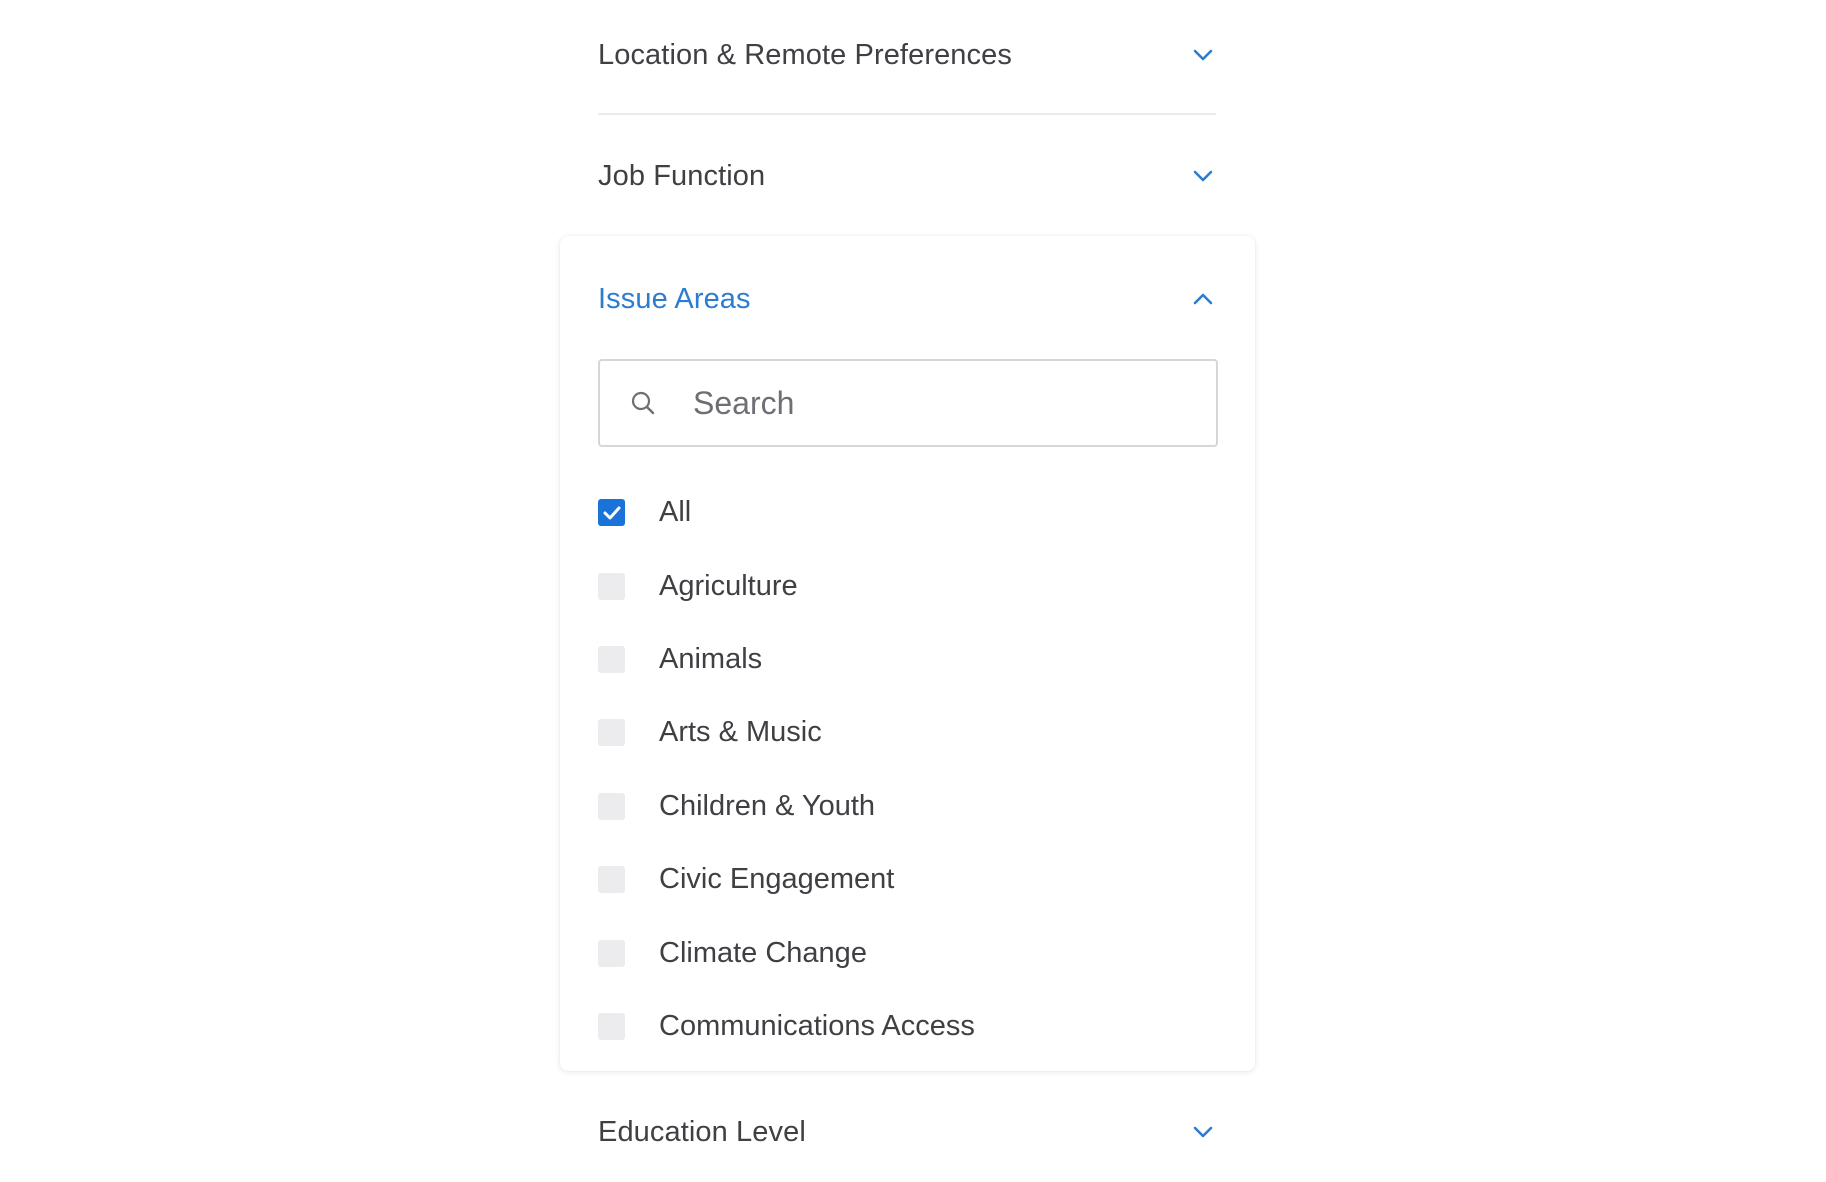 The image size is (1826, 1182). I want to click on section-location-header: Location & Remote Preferences, so click(907, 55).